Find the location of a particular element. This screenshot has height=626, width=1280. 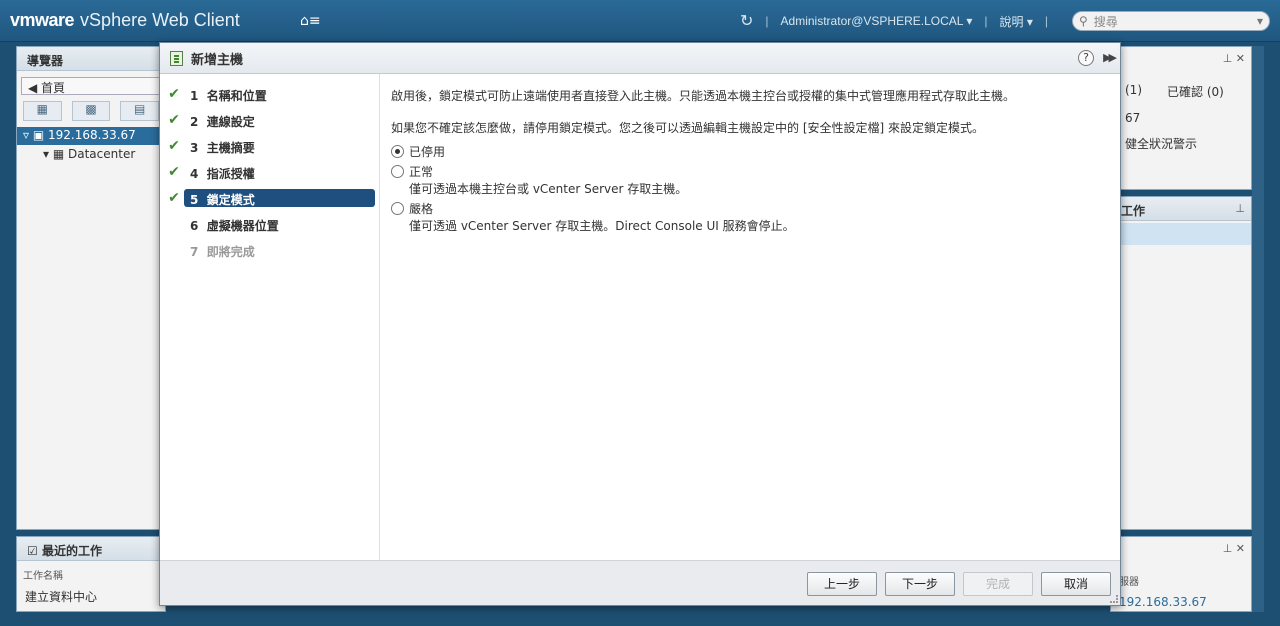

step-6: 6 虛擬機器位置 is located at coordinates (269, 224).